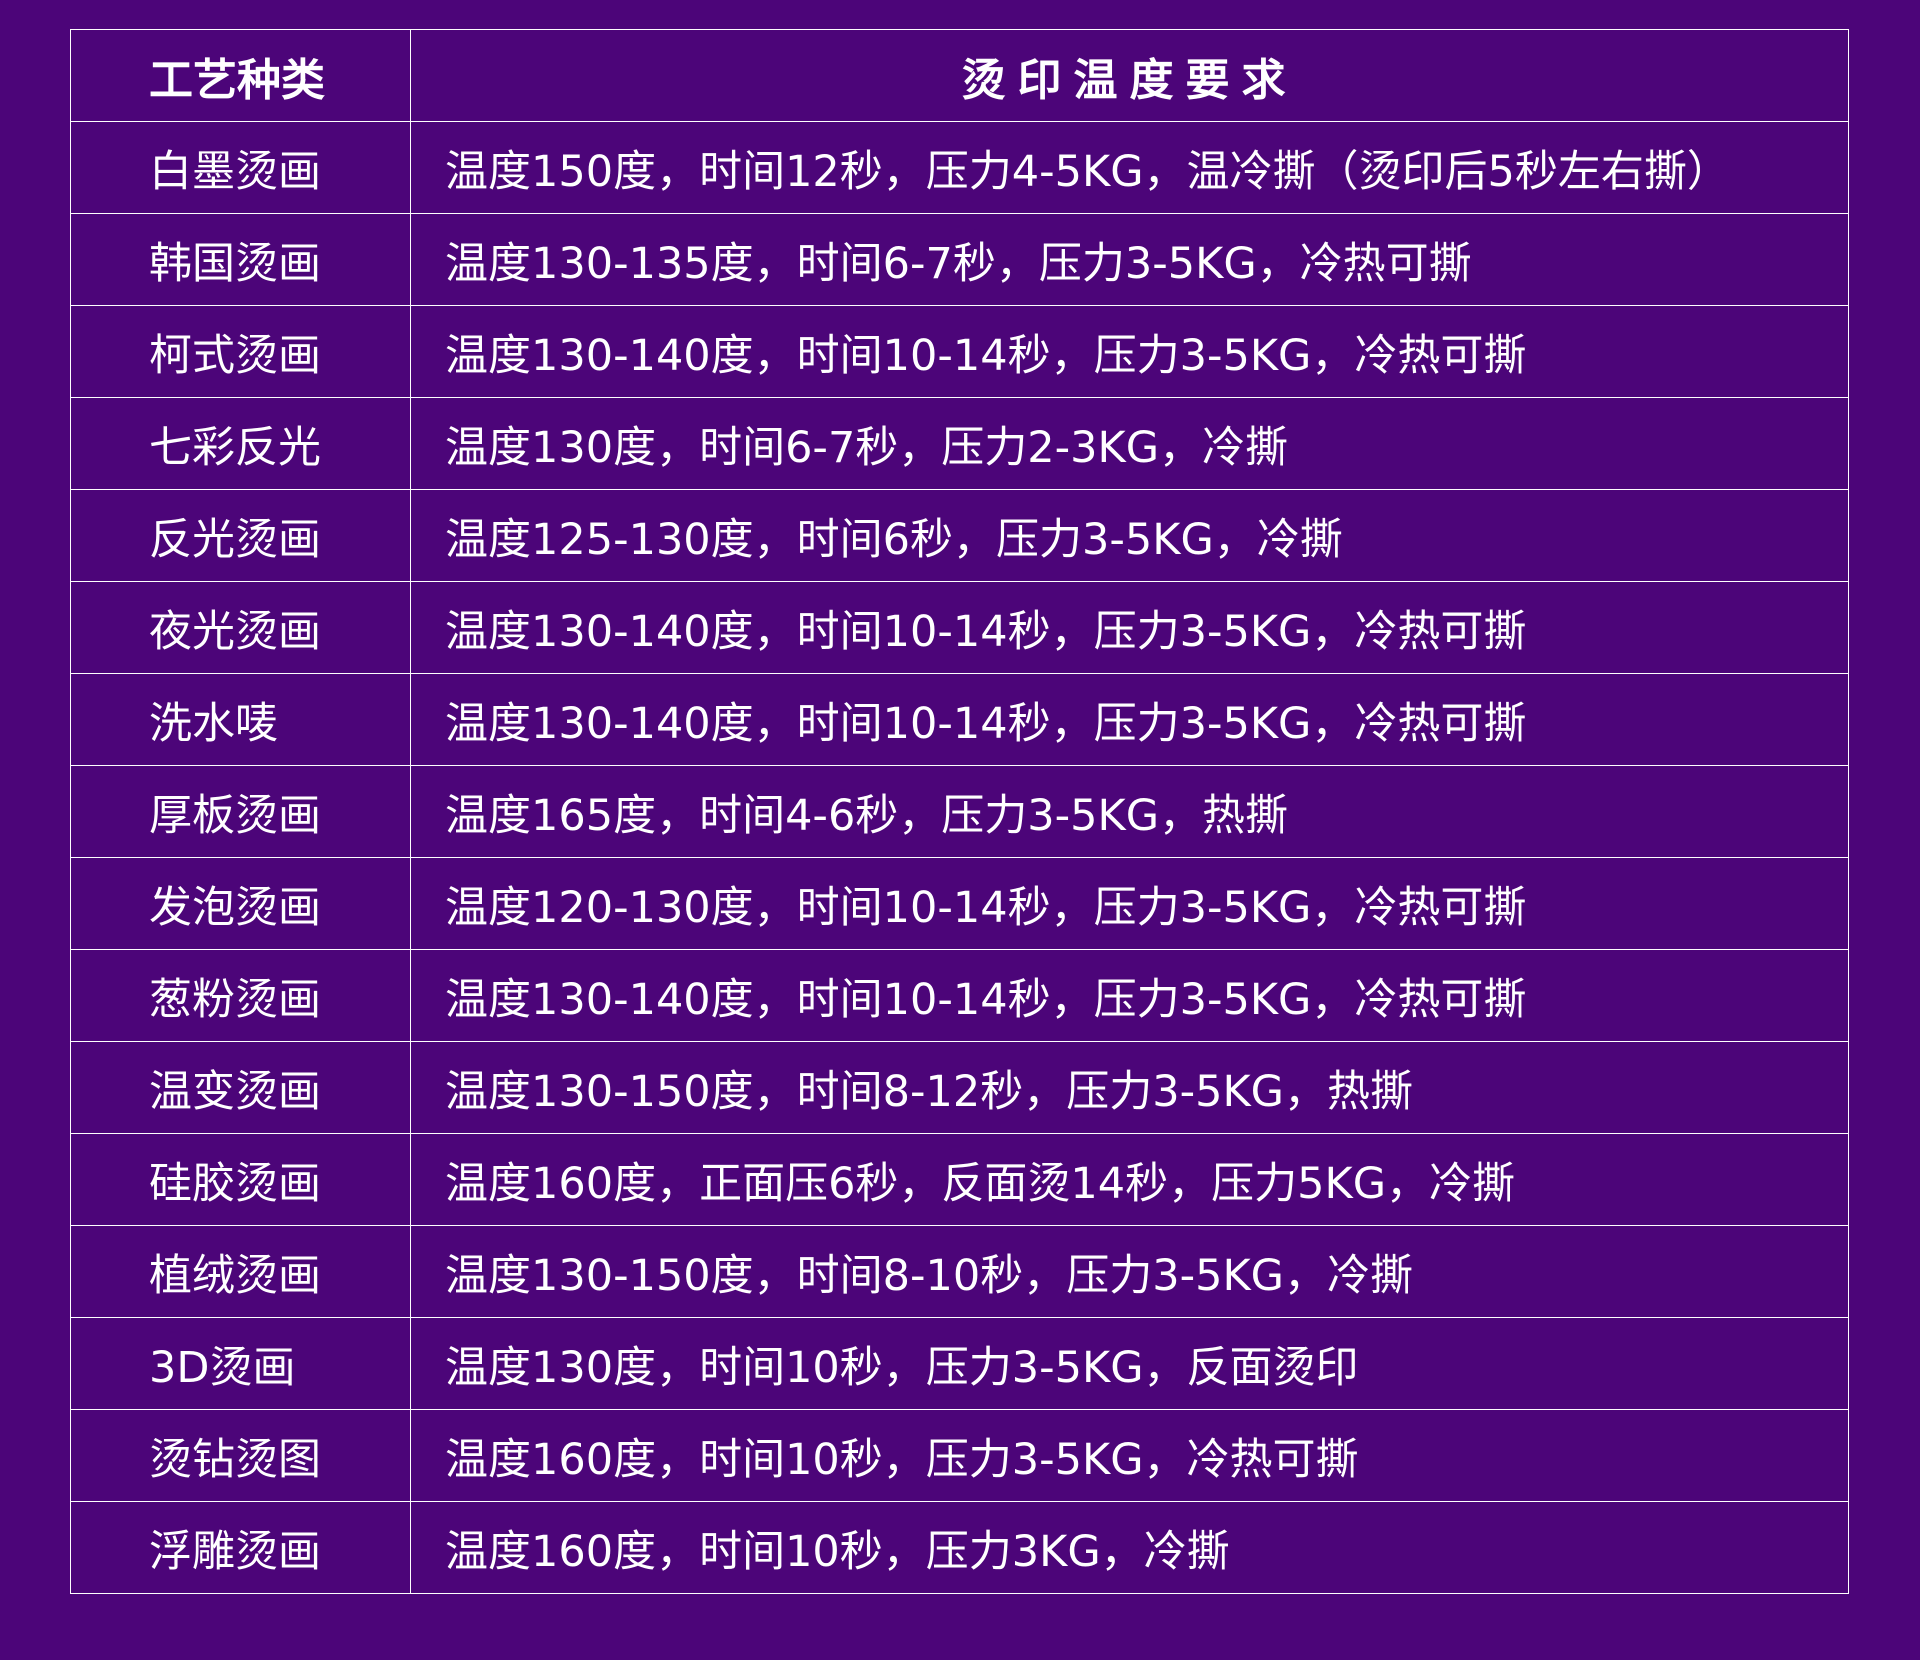 Image resolution: width=1920 pixels, height=1660 pixels. I want to click on craft-name-cell: 洗水唛, so click(240, 719).